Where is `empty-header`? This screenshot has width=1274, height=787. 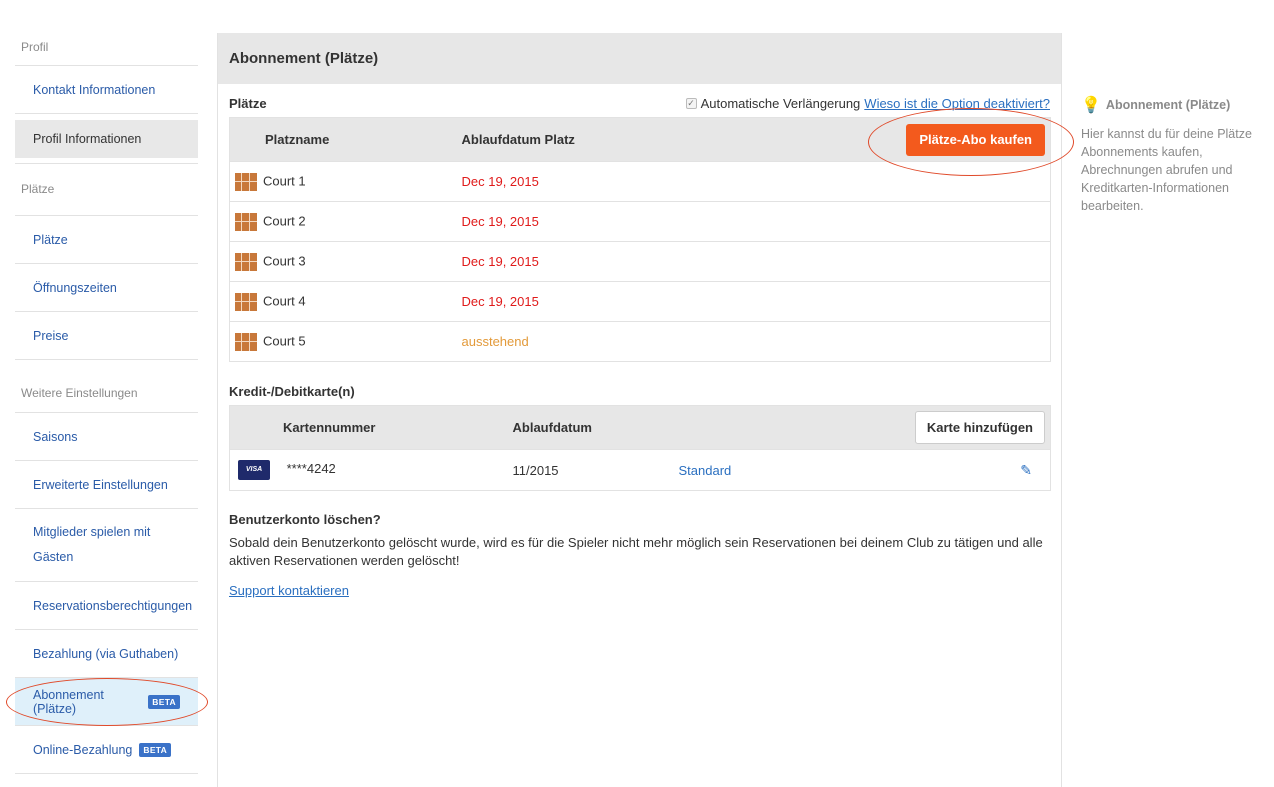 empty-header is located at coordinates (730, 427).